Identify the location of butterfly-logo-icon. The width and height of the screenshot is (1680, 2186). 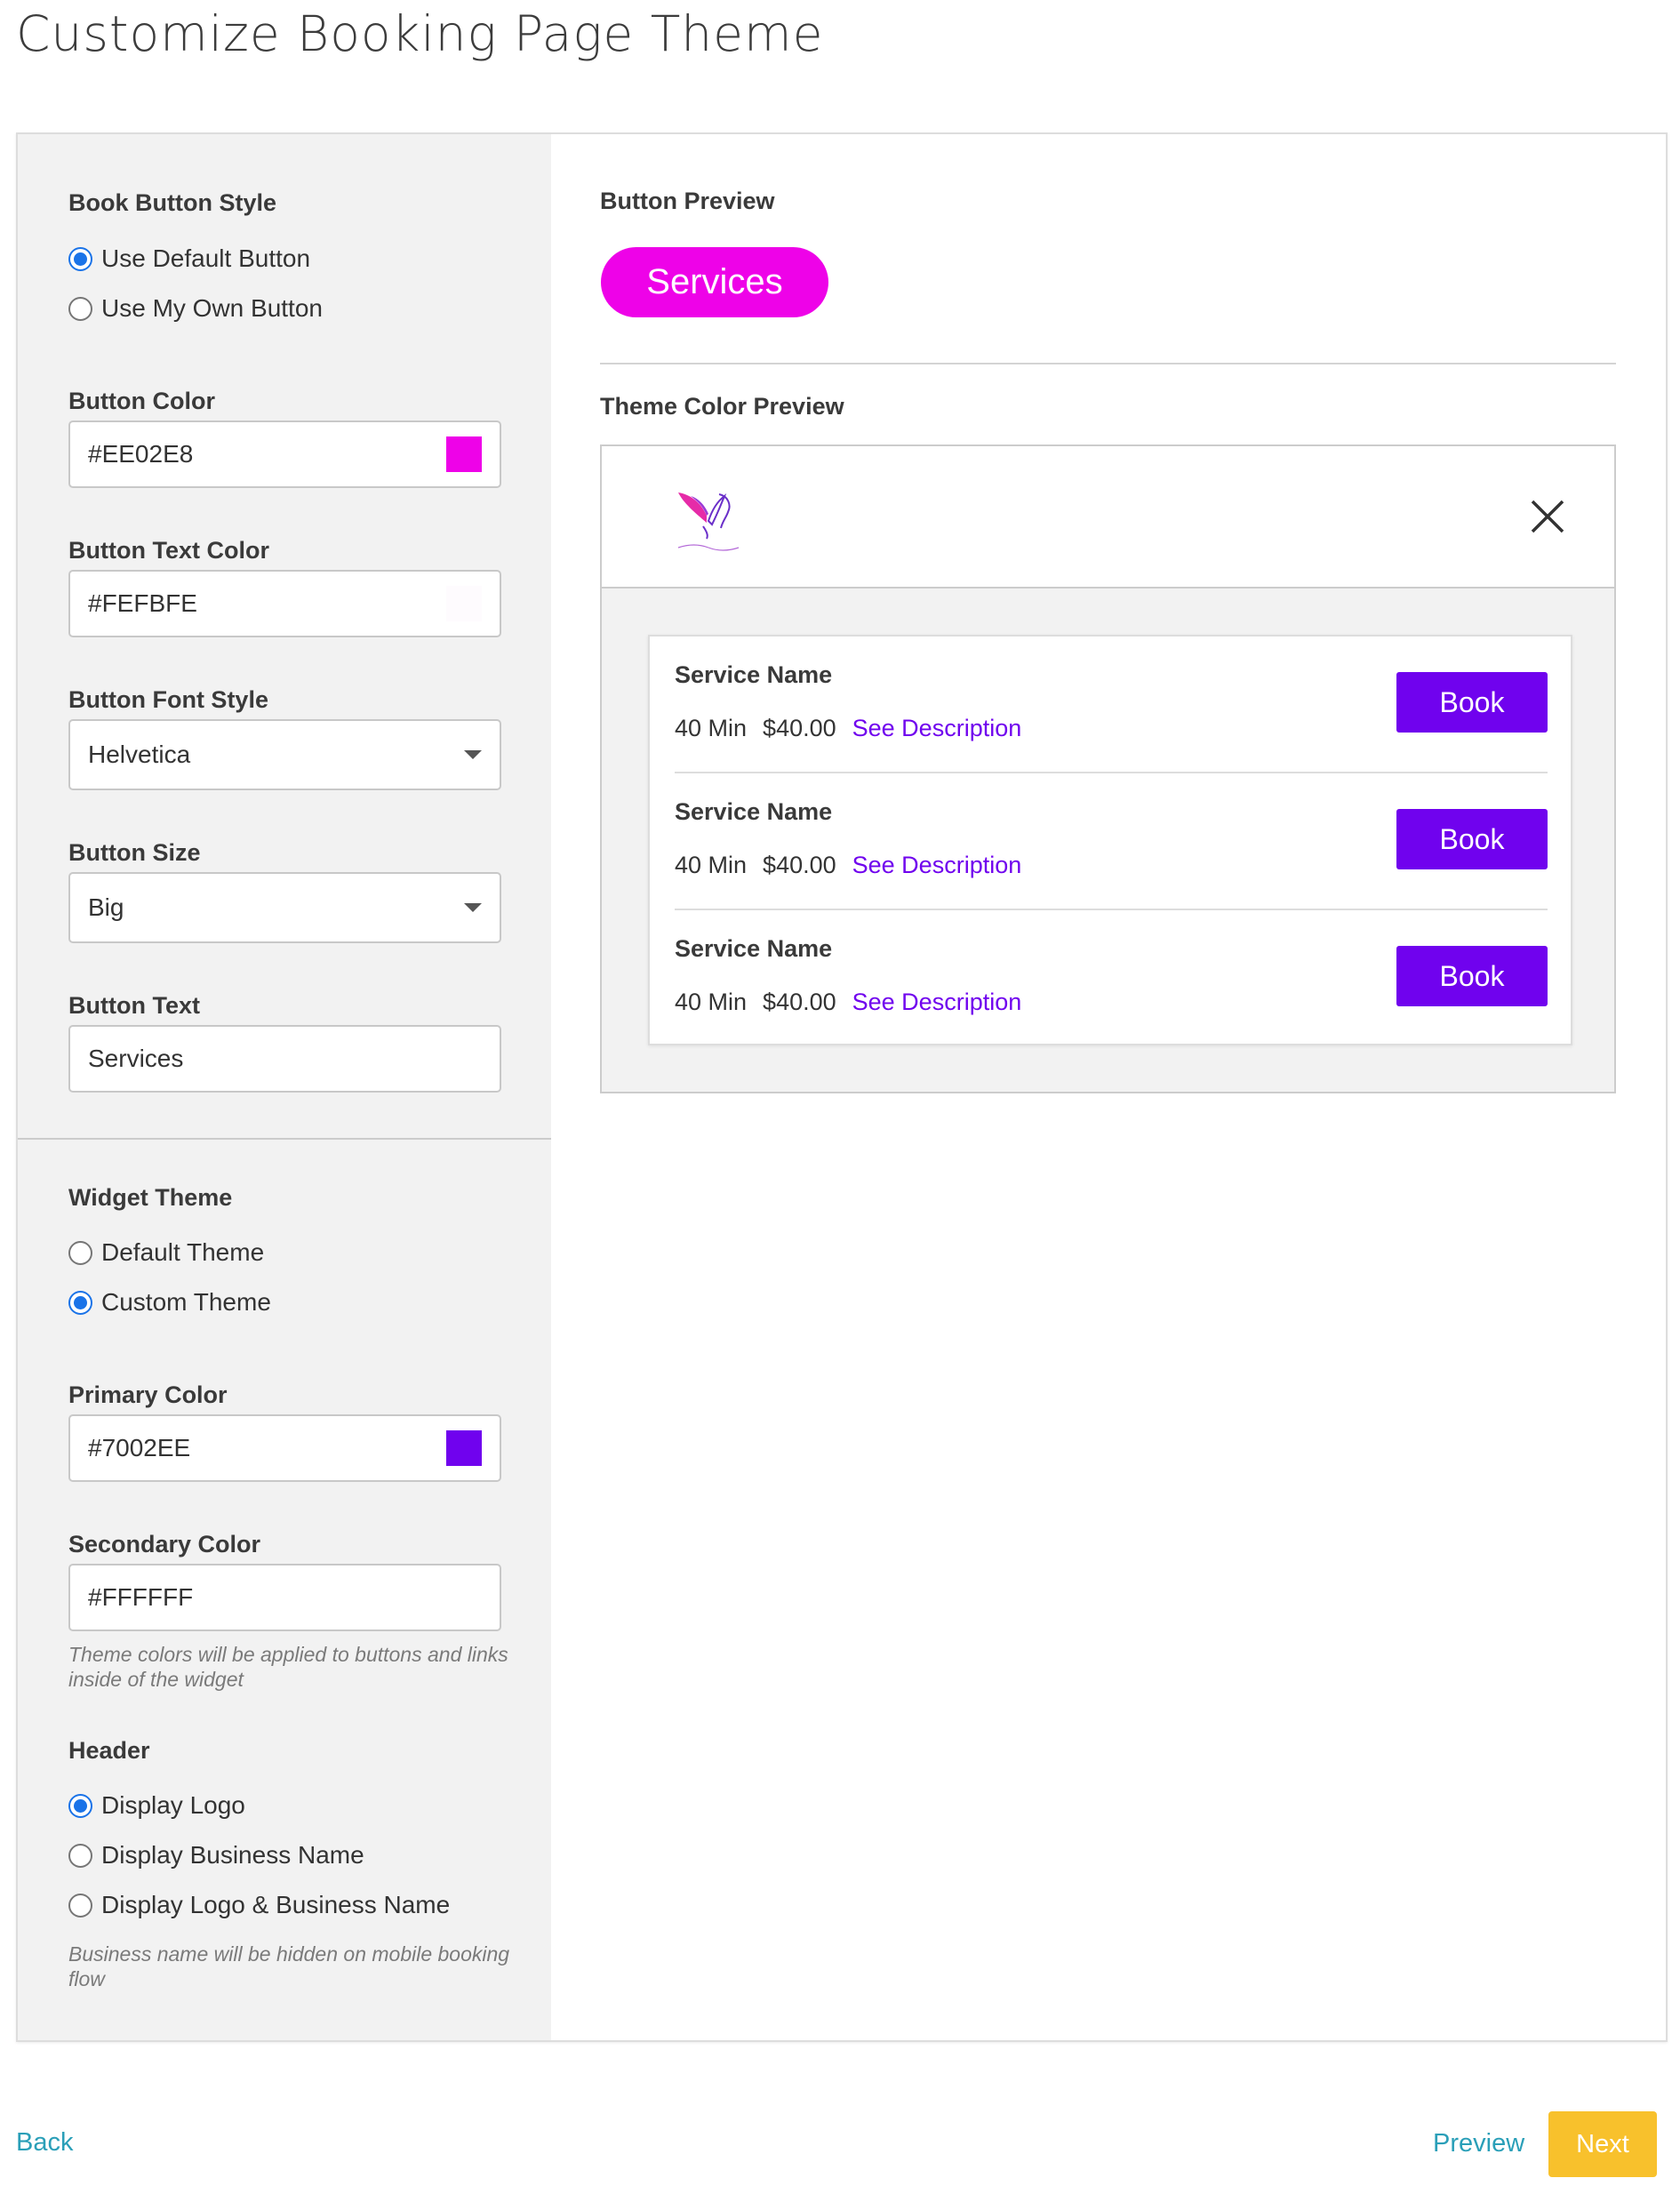
(708, 521).